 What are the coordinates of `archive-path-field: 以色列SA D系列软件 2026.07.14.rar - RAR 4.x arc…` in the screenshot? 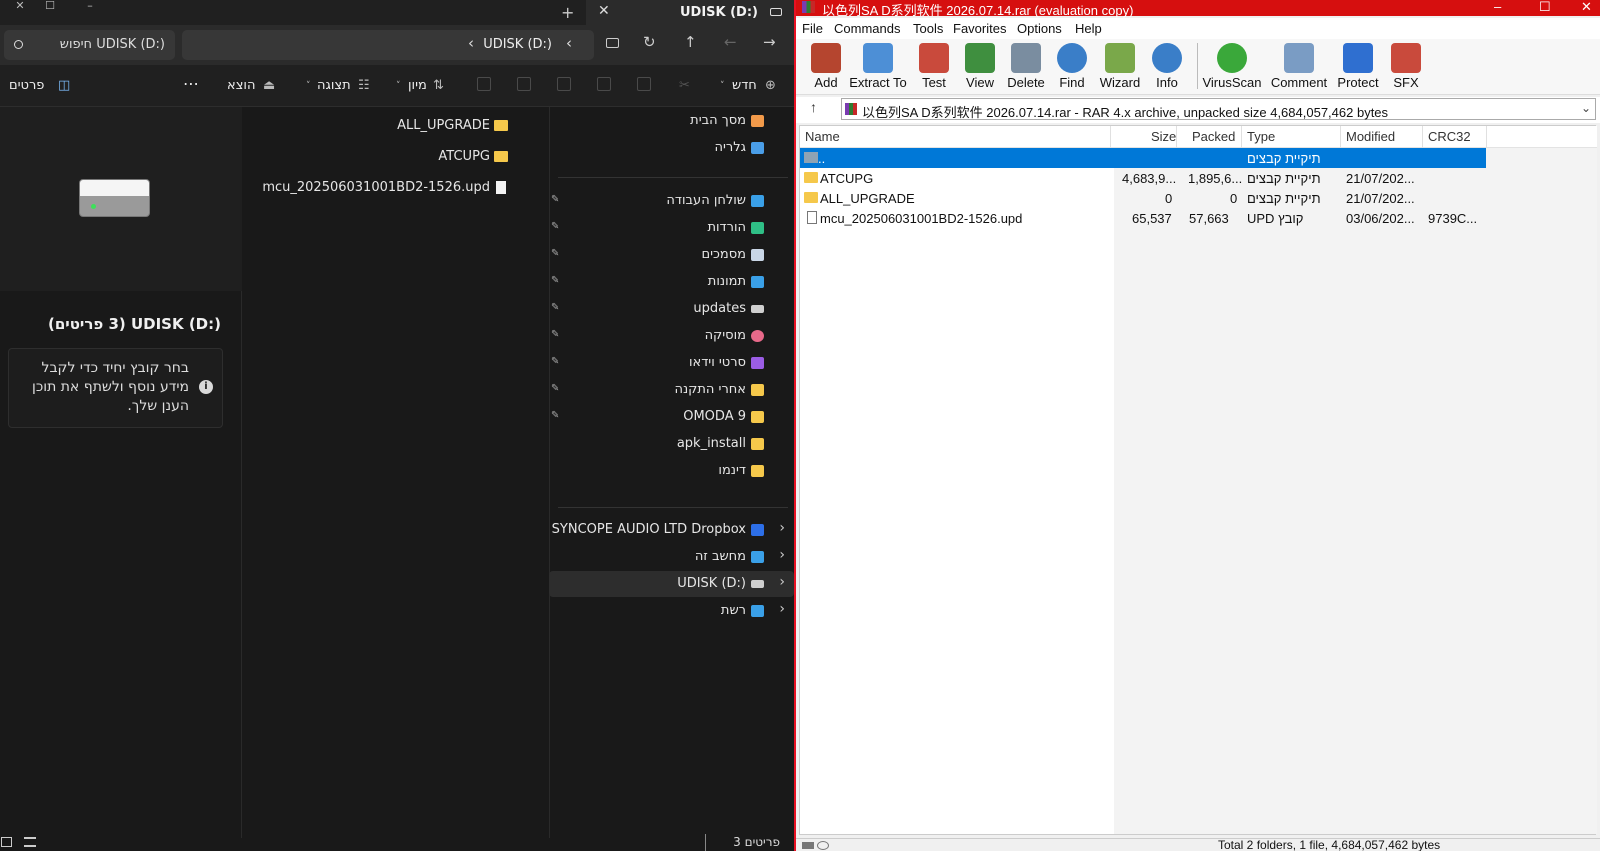 It's located at (1218, 109).